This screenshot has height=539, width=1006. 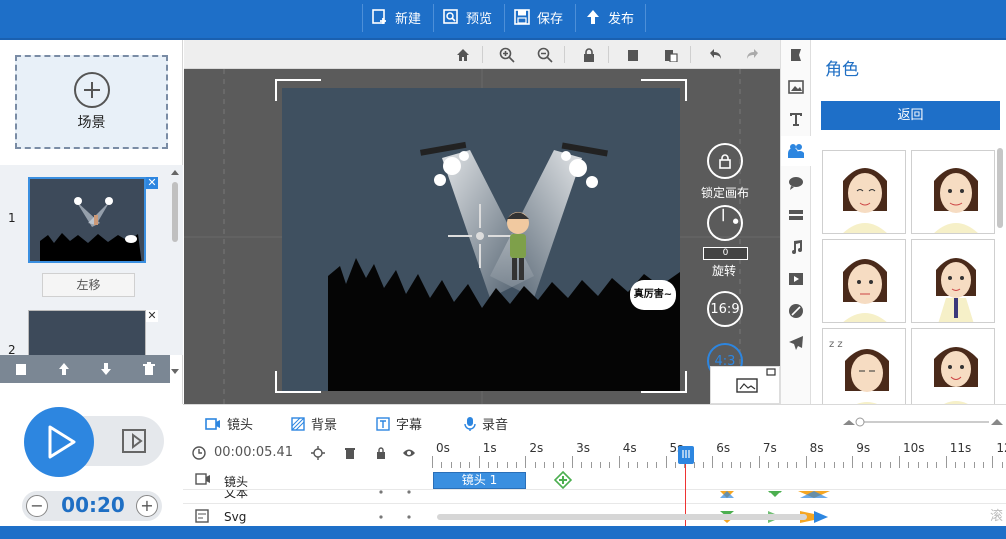 I want to click on track-dots, so click(x=395, y=504).